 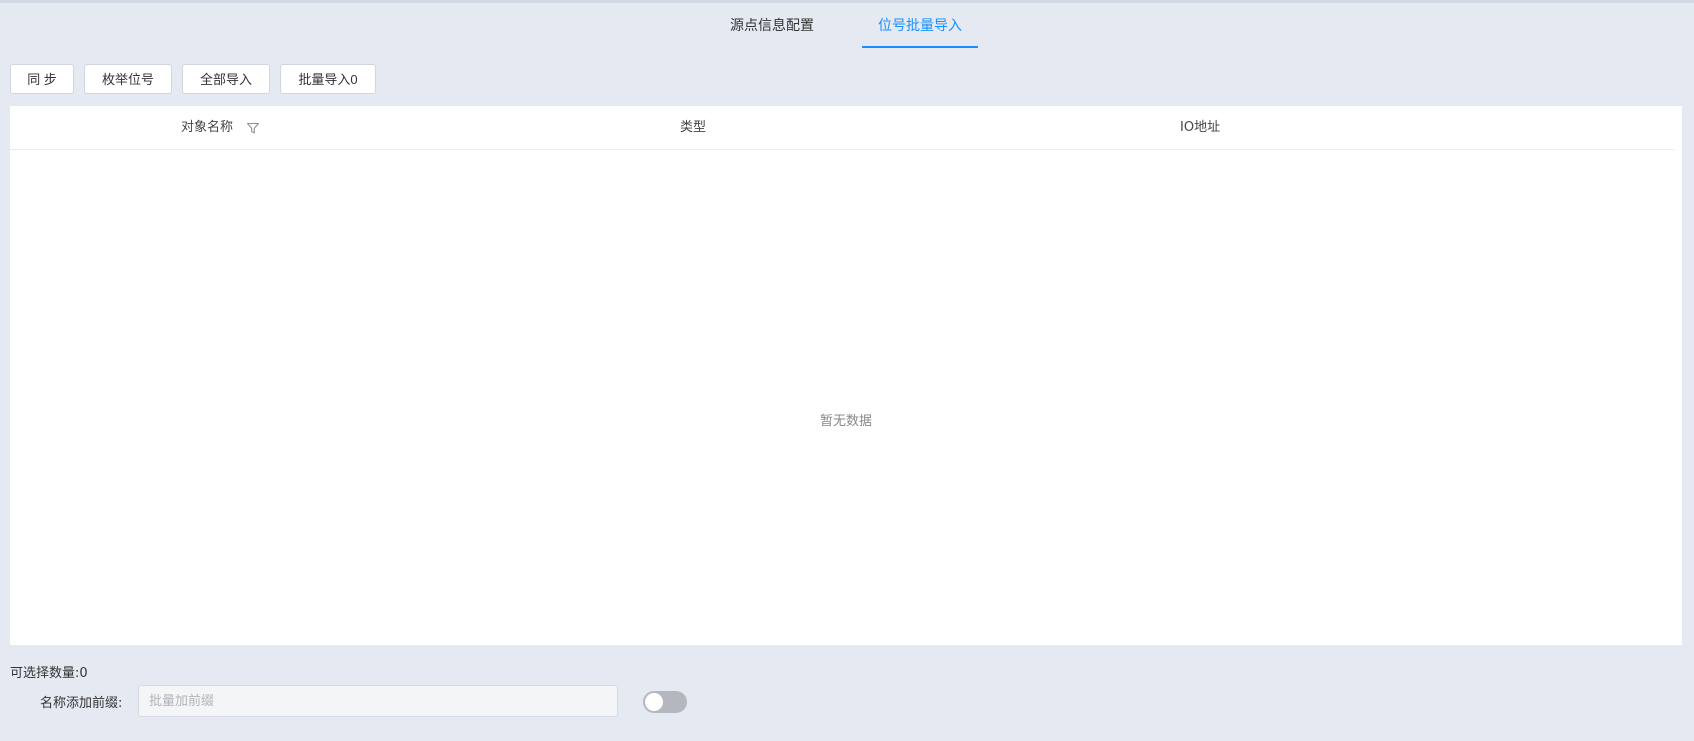 I want to click on tab-source-config: 源点信息配置, so click(x=772, y=25).